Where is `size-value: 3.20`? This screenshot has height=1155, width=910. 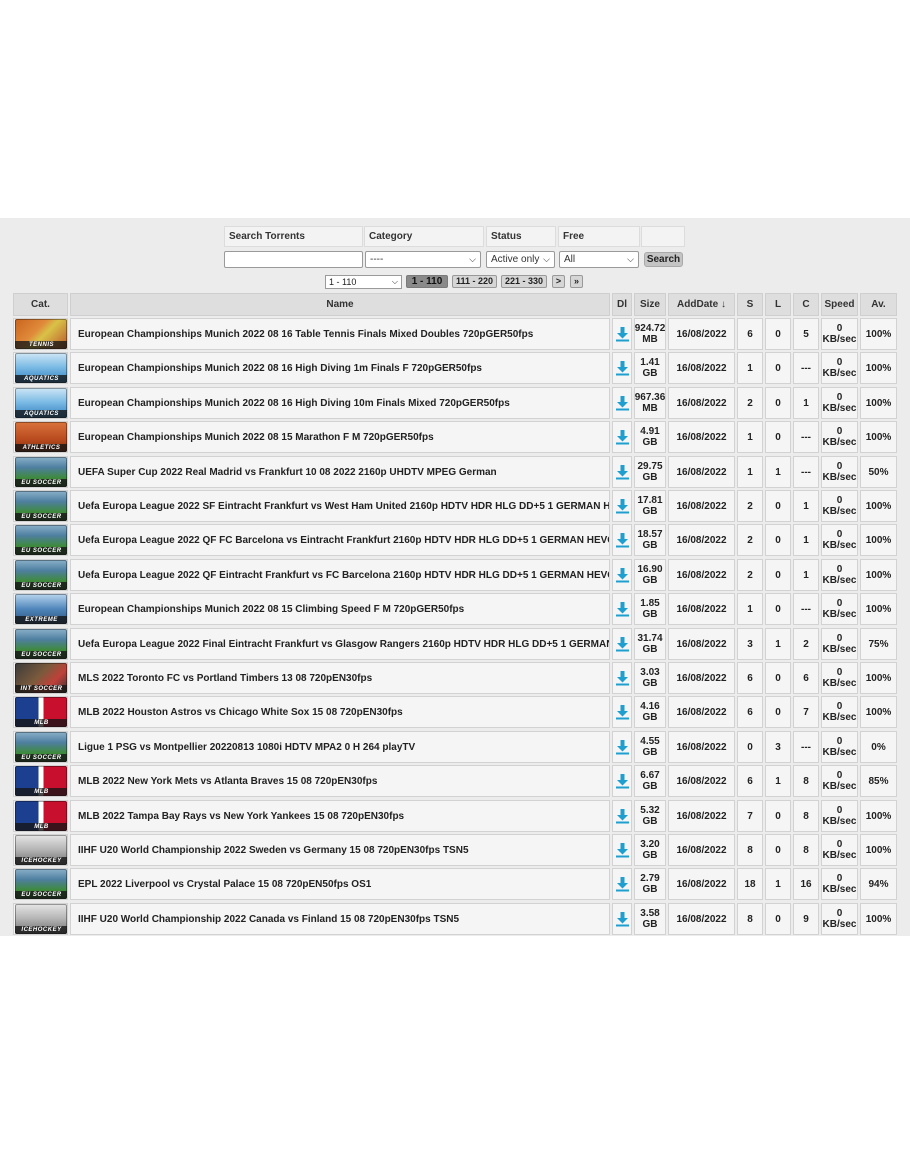
size-value: 3.20 is located at coordinates (650, 844).